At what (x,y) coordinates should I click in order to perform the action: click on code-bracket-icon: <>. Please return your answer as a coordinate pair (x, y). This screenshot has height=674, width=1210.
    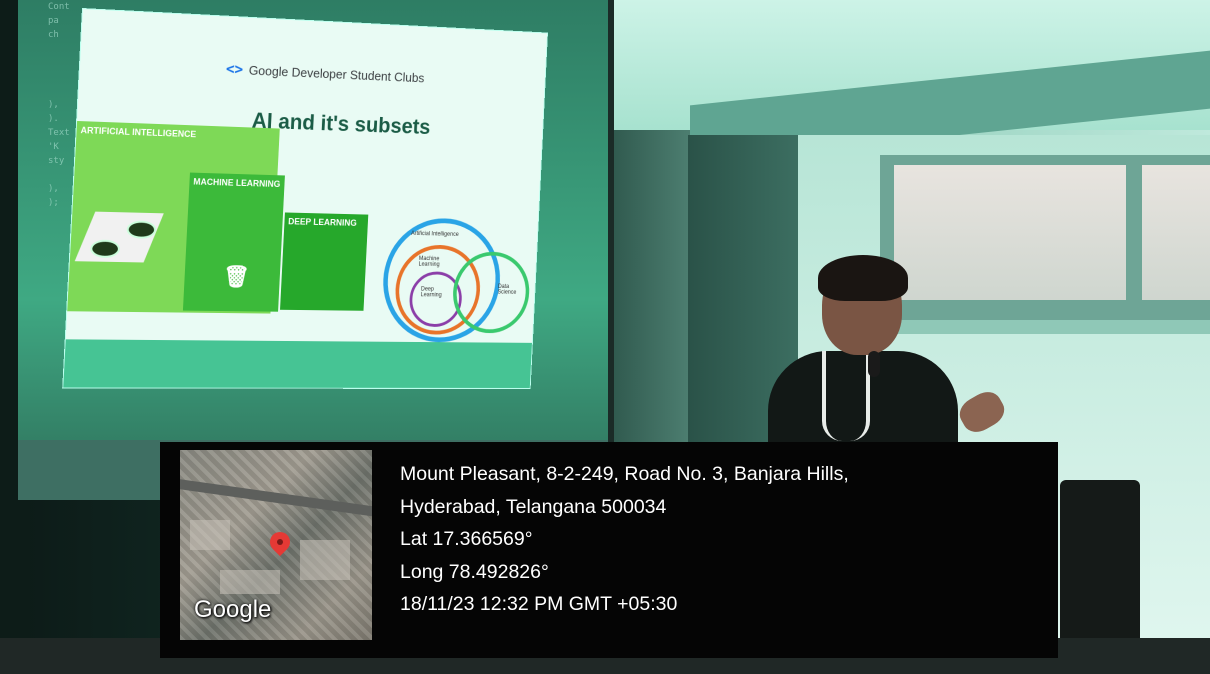
    Looking at the image, I should click on (235, 69).